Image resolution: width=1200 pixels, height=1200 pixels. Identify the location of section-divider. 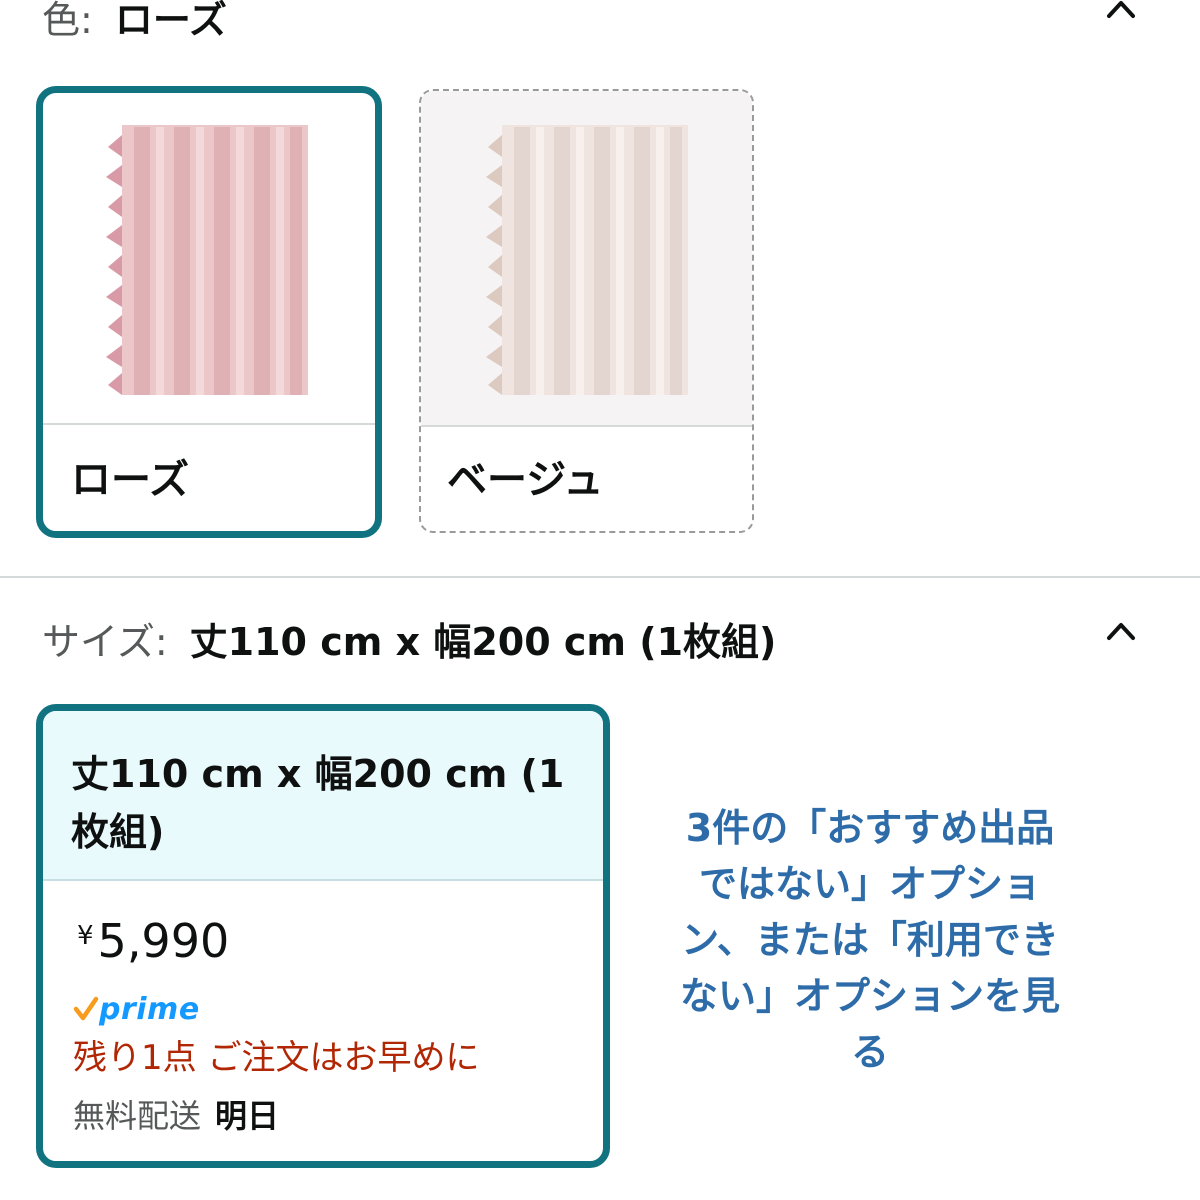
(600, 577).